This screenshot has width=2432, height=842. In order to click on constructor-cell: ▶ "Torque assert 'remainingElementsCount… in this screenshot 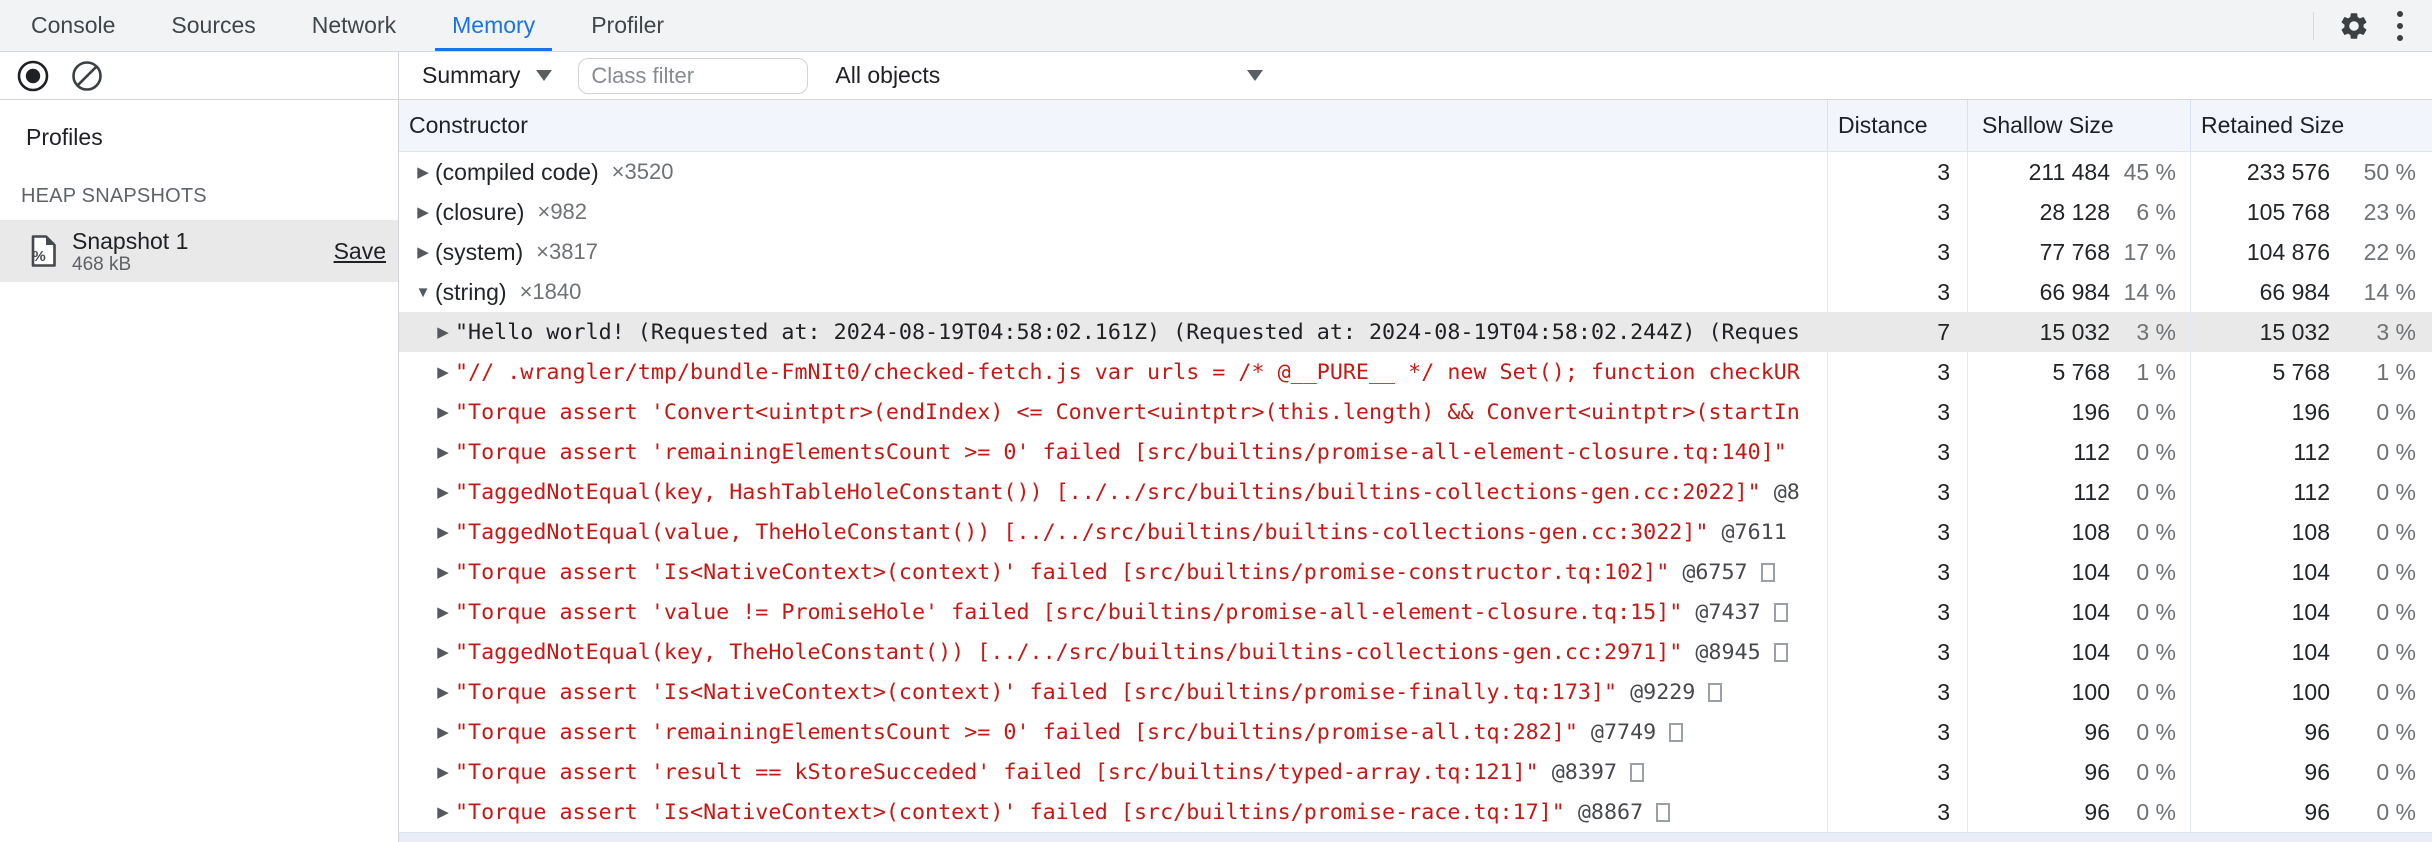, I will do `click(1113, 452)`.